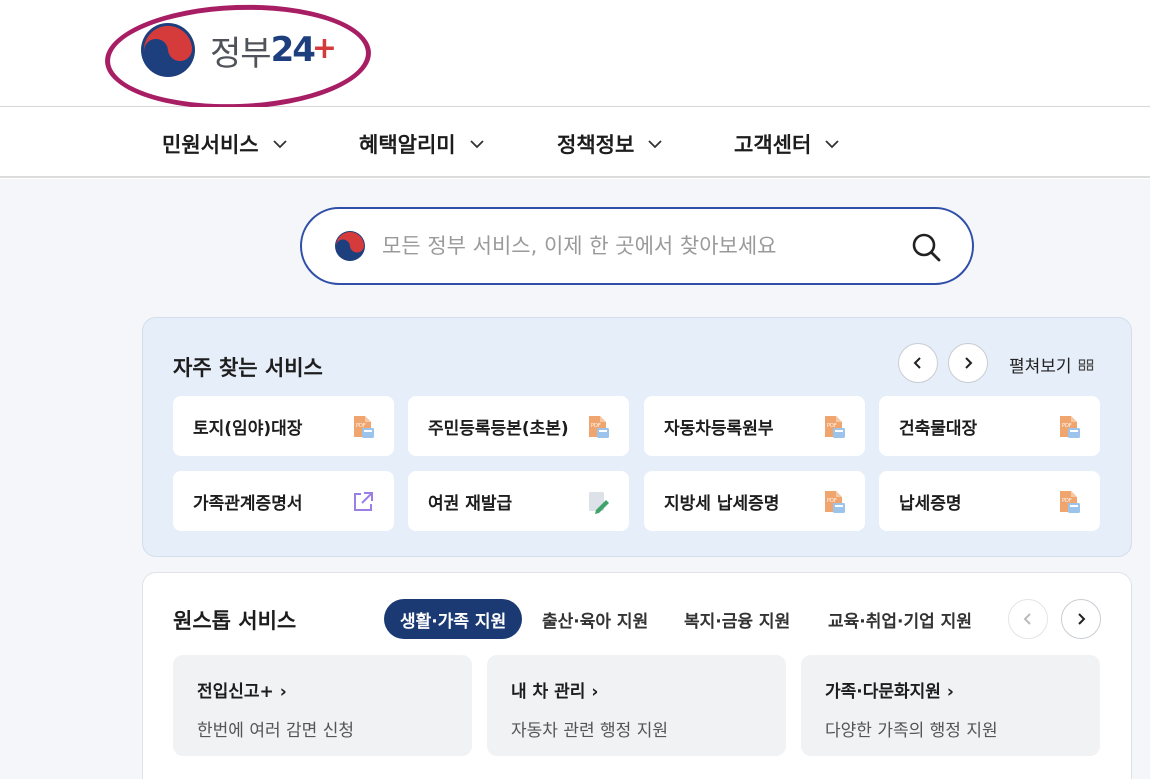  Describe the element at coordinates (773, 145) in the screenshot. I see `nav-item-label: 고객센터` at that location.